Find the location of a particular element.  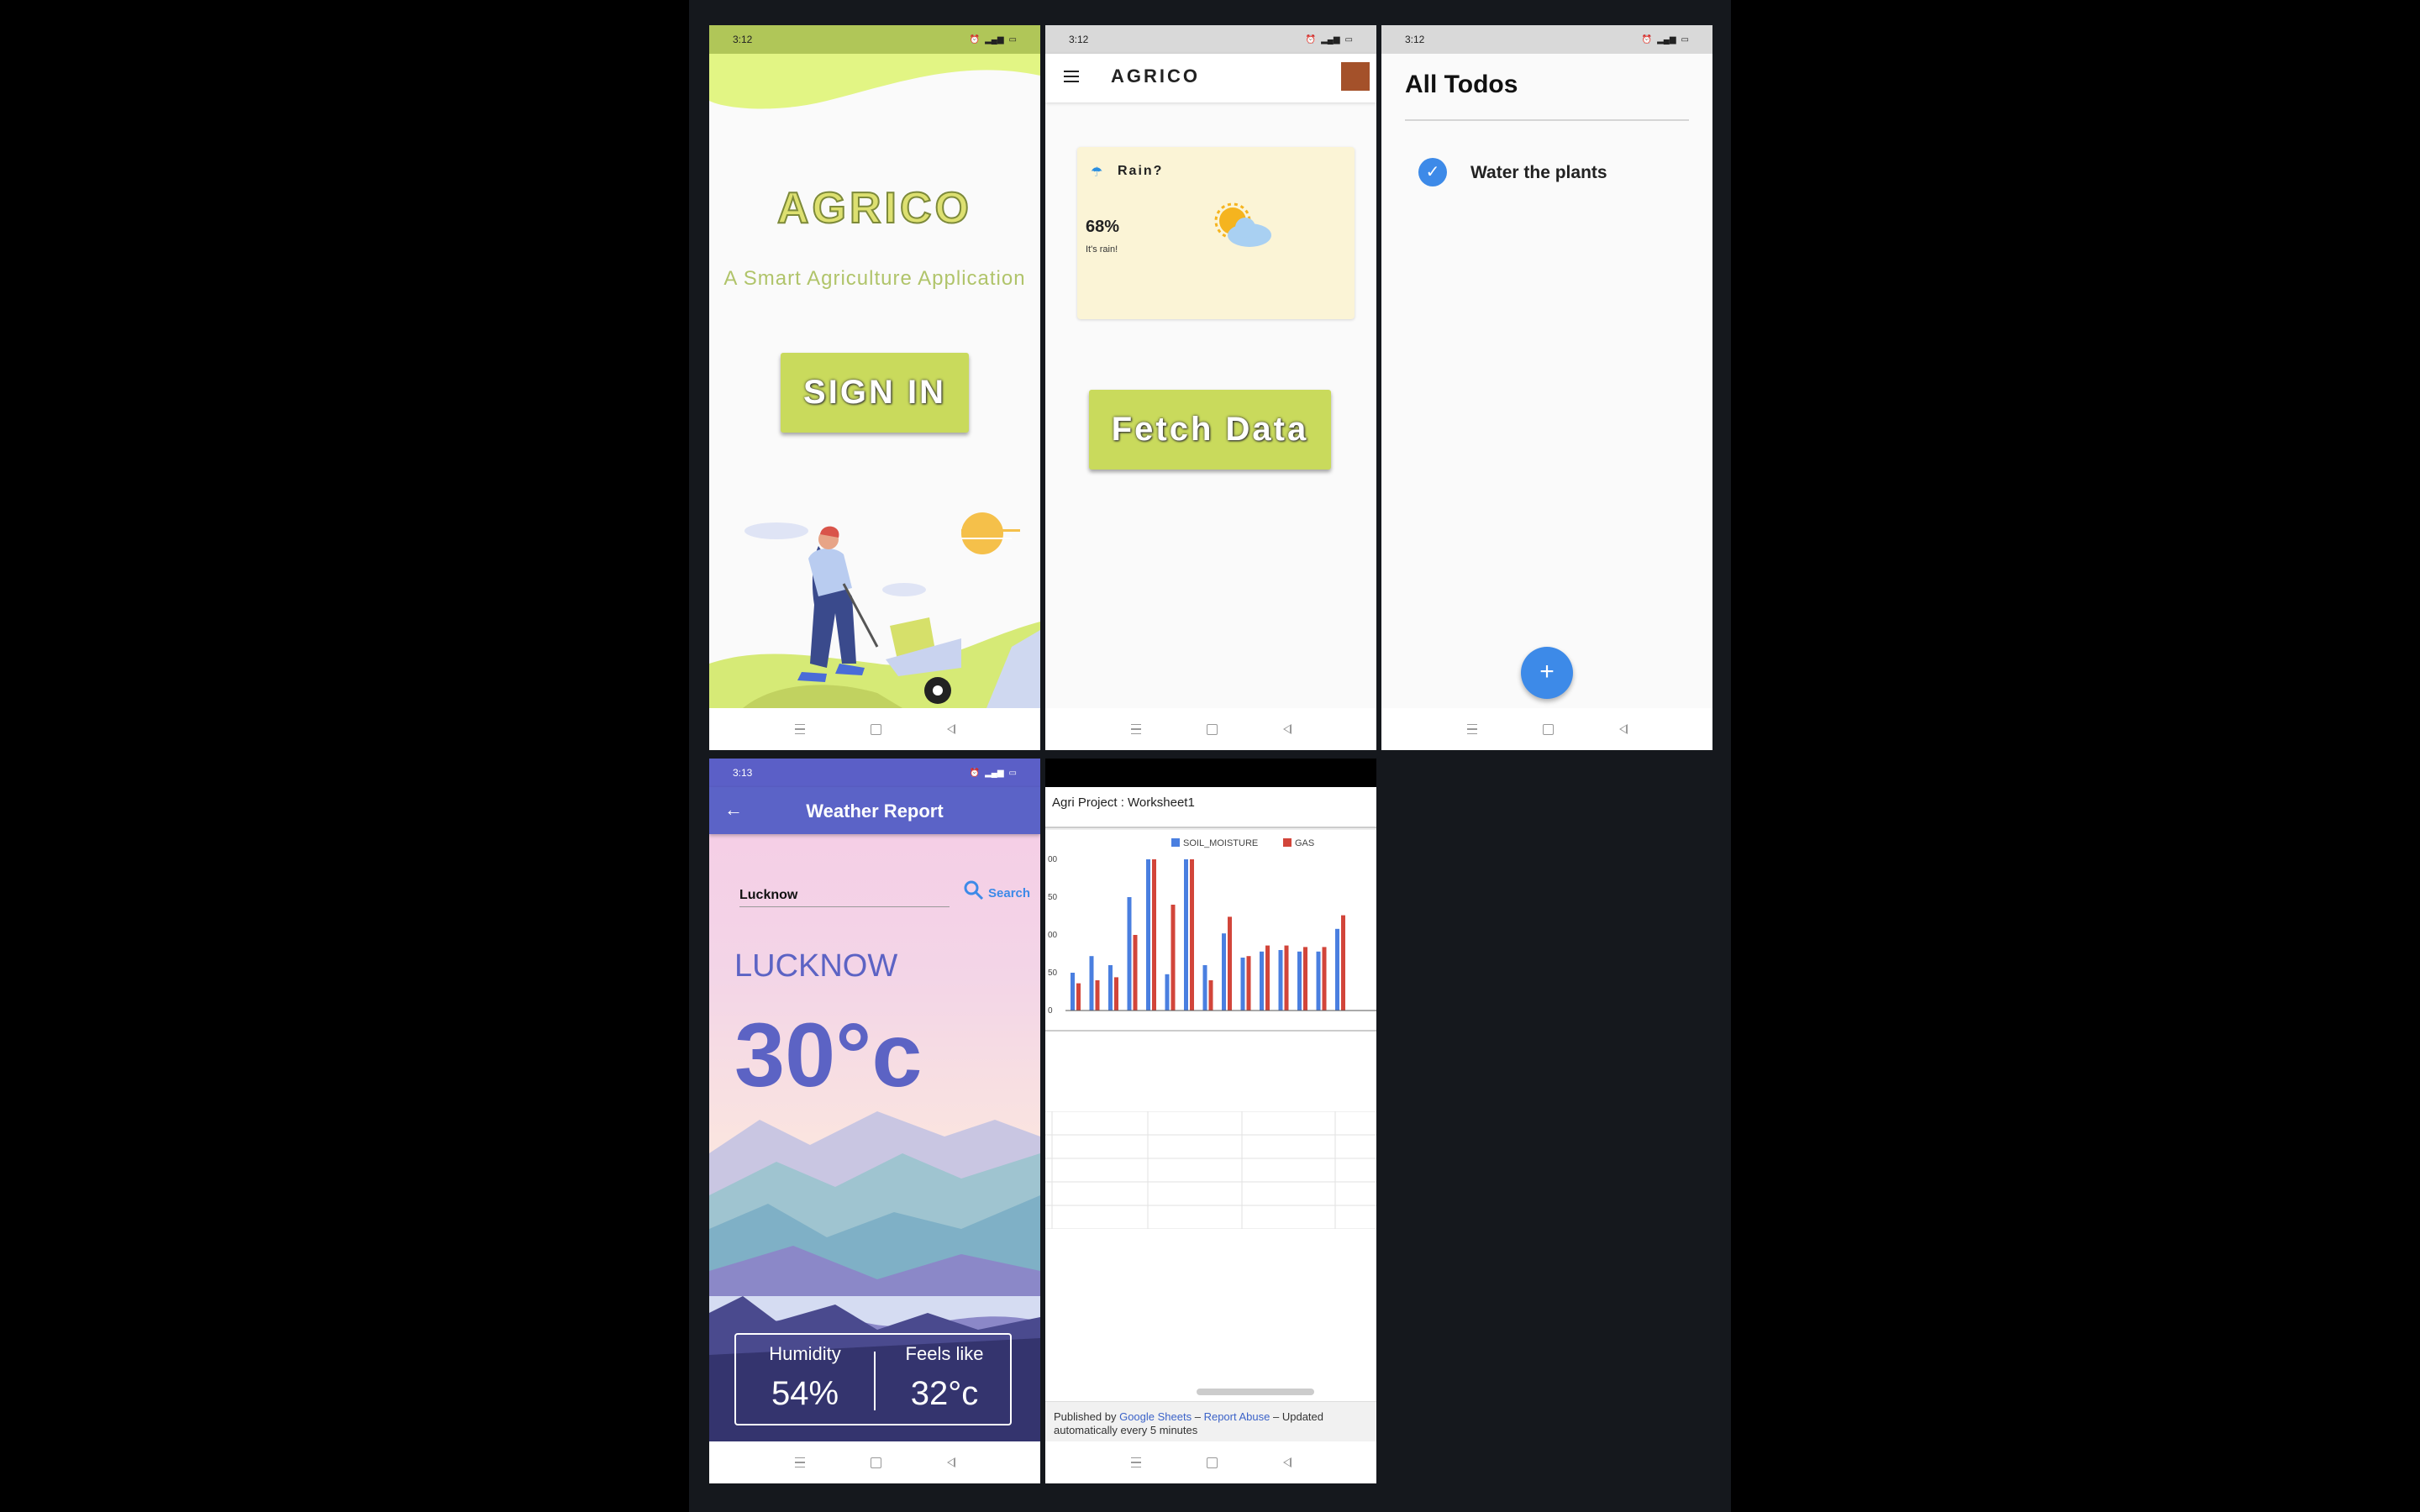

signin-button: SIGN IN is located at coordinates (875, 393).